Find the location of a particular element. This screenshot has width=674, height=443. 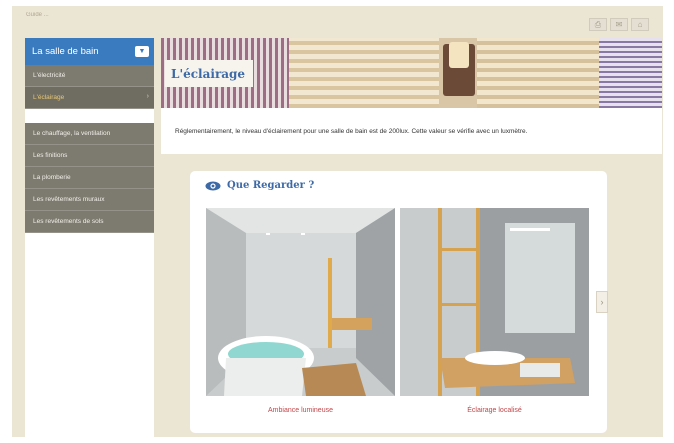

sidebar-item-label: L'éclairage is located at coordinates (49, 97).